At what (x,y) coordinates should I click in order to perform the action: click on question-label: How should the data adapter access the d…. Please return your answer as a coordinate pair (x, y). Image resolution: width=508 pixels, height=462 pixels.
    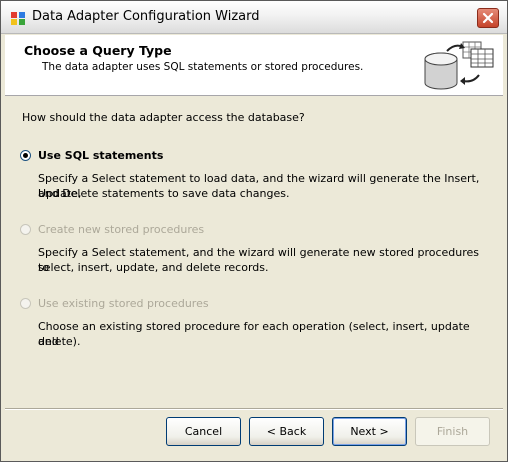
    Looking at the image, I should click on (163, 117).